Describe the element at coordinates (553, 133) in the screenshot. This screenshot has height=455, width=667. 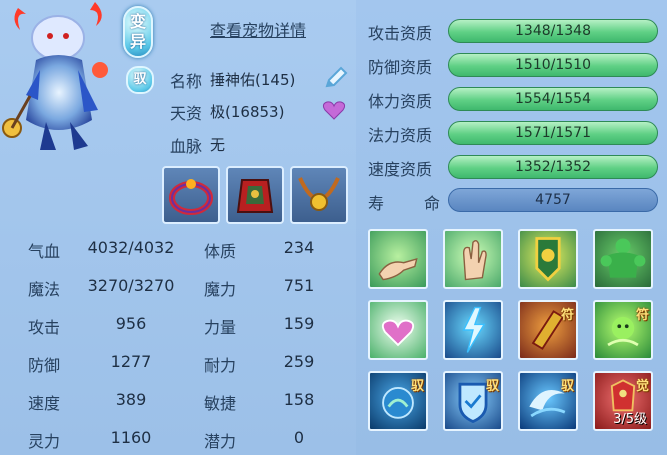
I see `aptitude-bar: 1571/1571` at that location.